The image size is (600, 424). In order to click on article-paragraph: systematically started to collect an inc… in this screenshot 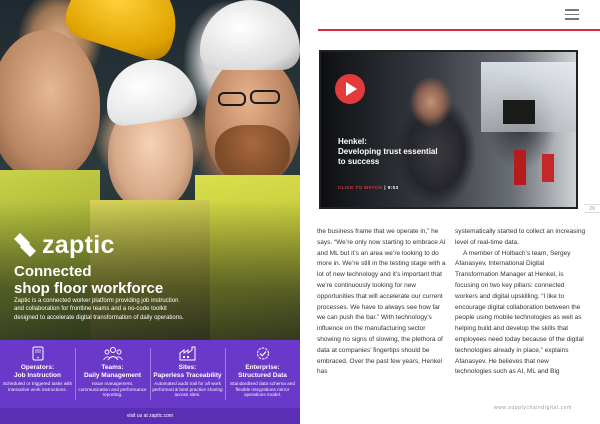, I will do `click(520, 237)`.